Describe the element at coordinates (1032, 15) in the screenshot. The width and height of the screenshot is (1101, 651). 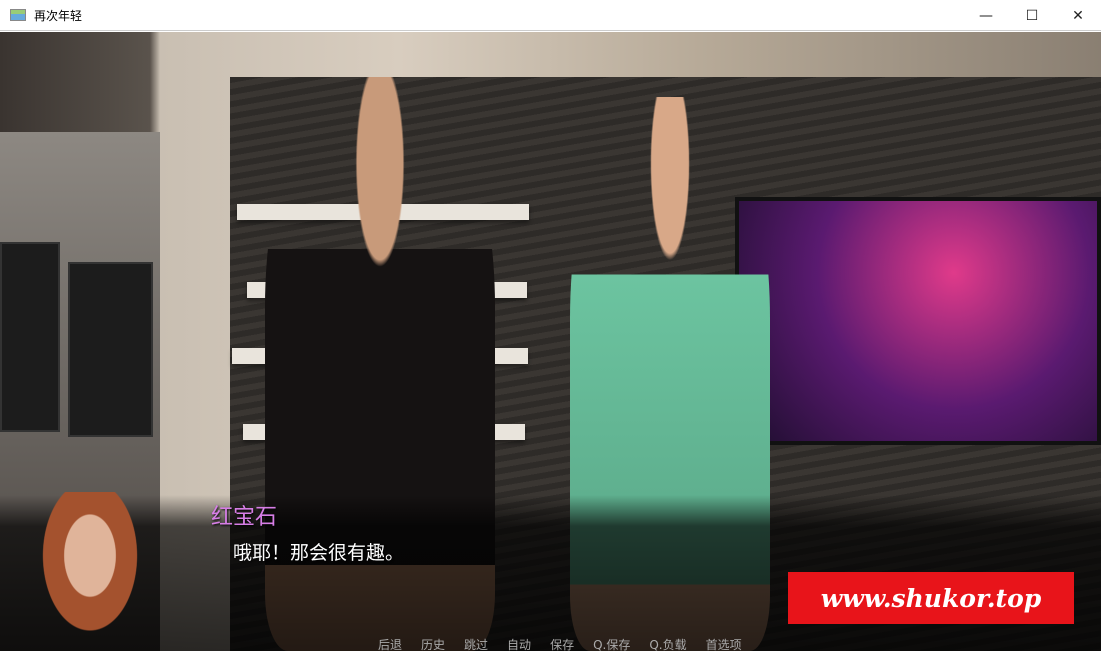
I see `maximize-button: ☐` at that location.